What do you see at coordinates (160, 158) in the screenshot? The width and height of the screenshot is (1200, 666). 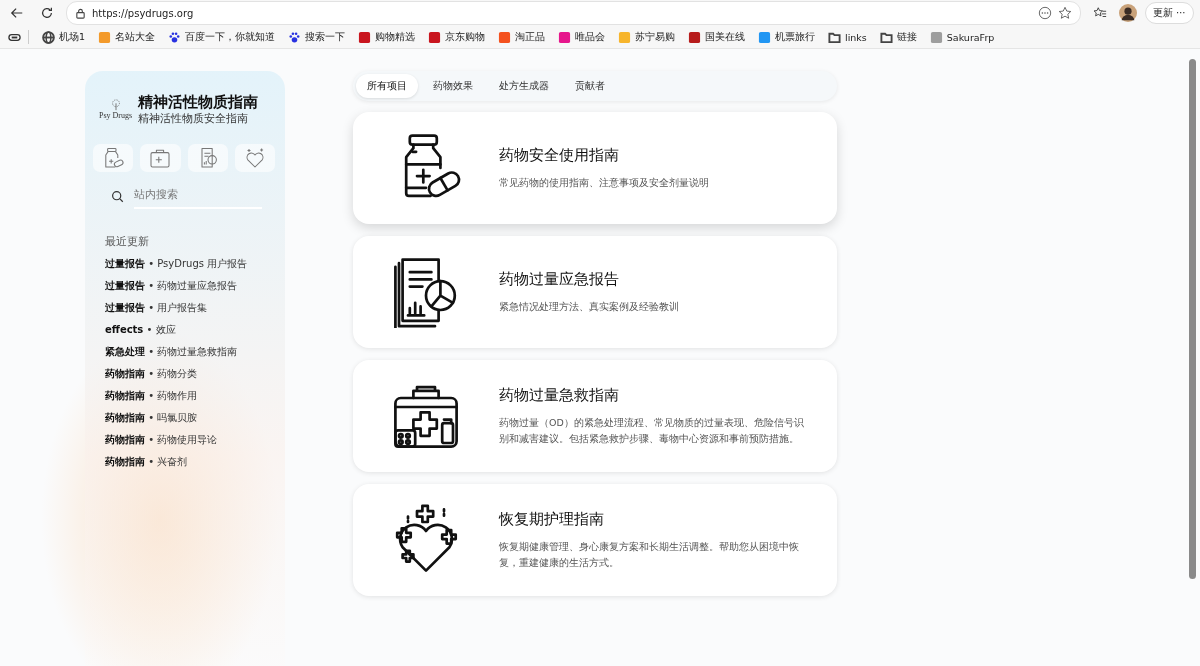 I see `kit-shortcut` at bounding box center [160, 158].